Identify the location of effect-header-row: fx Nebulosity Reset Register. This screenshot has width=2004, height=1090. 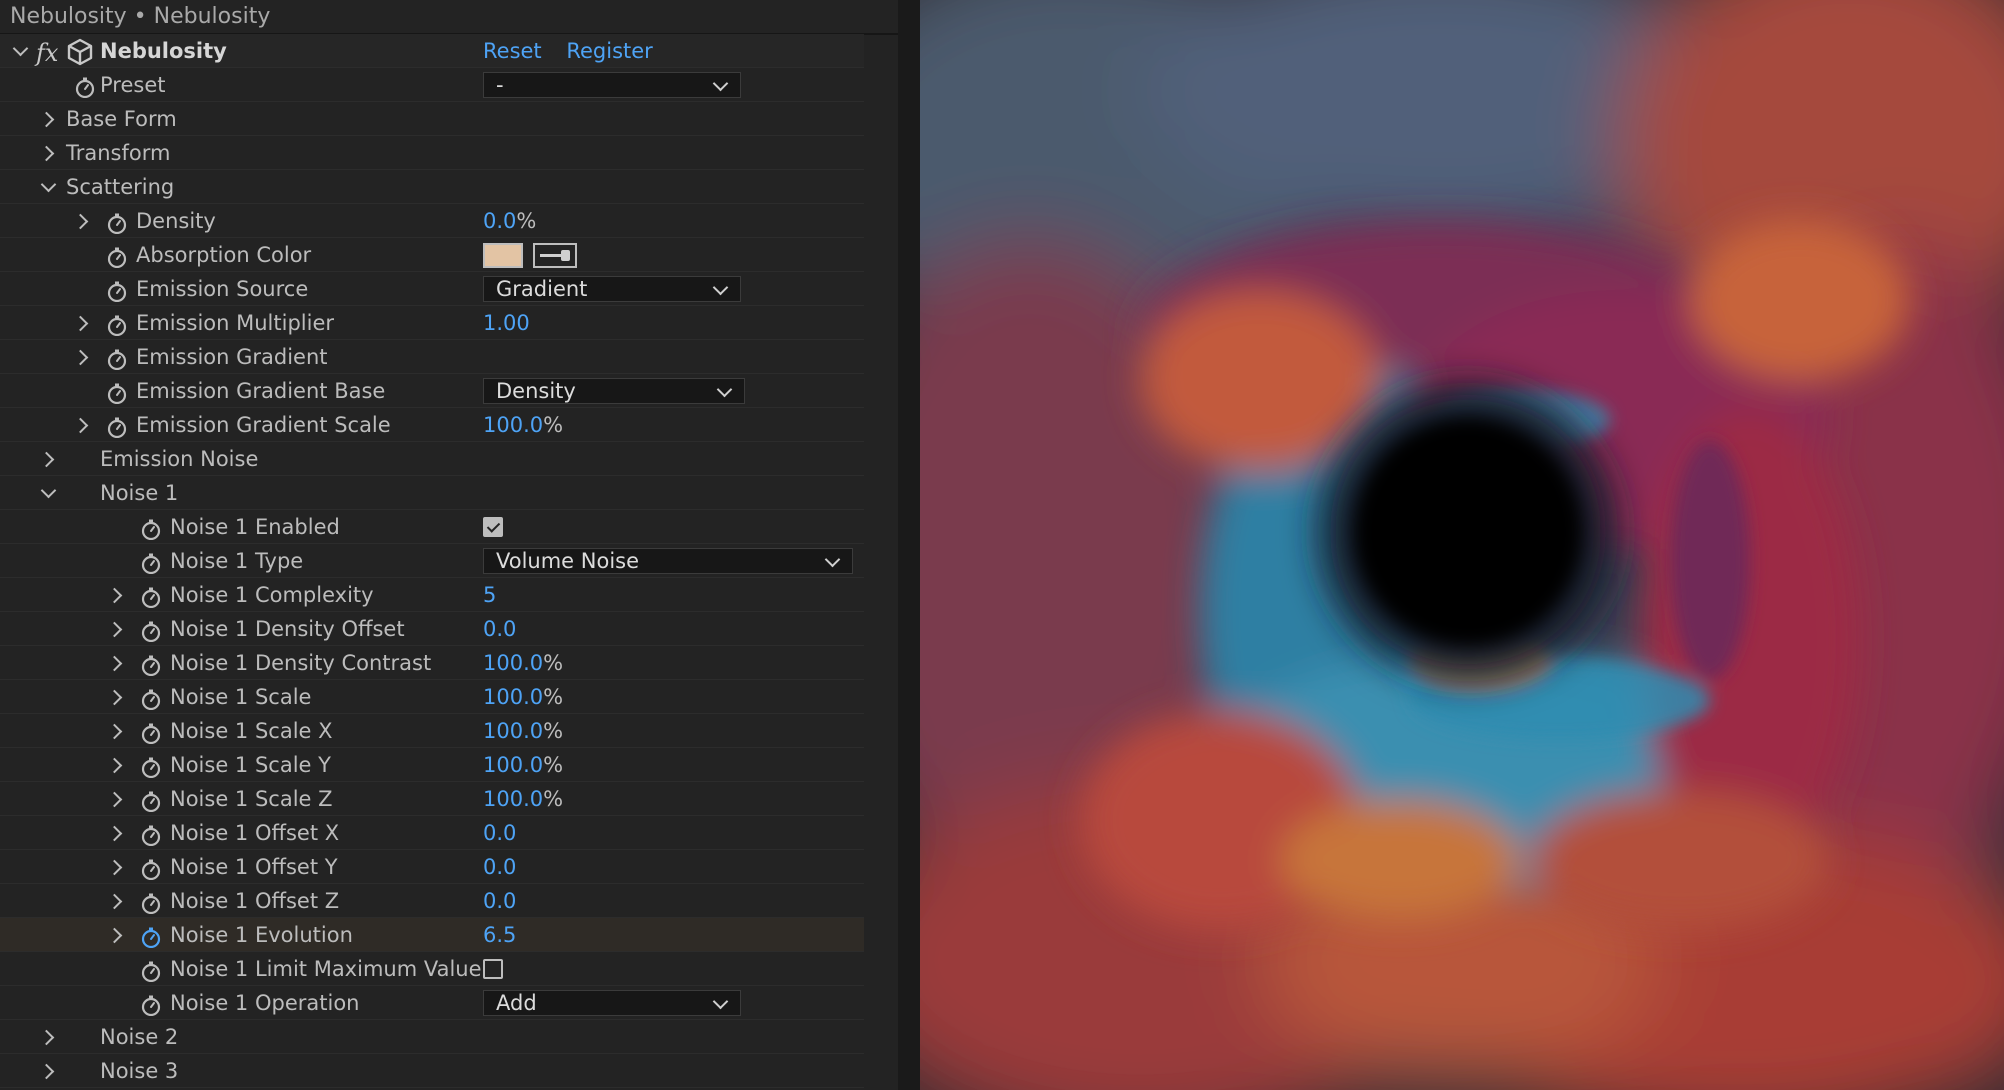
(432, 51).